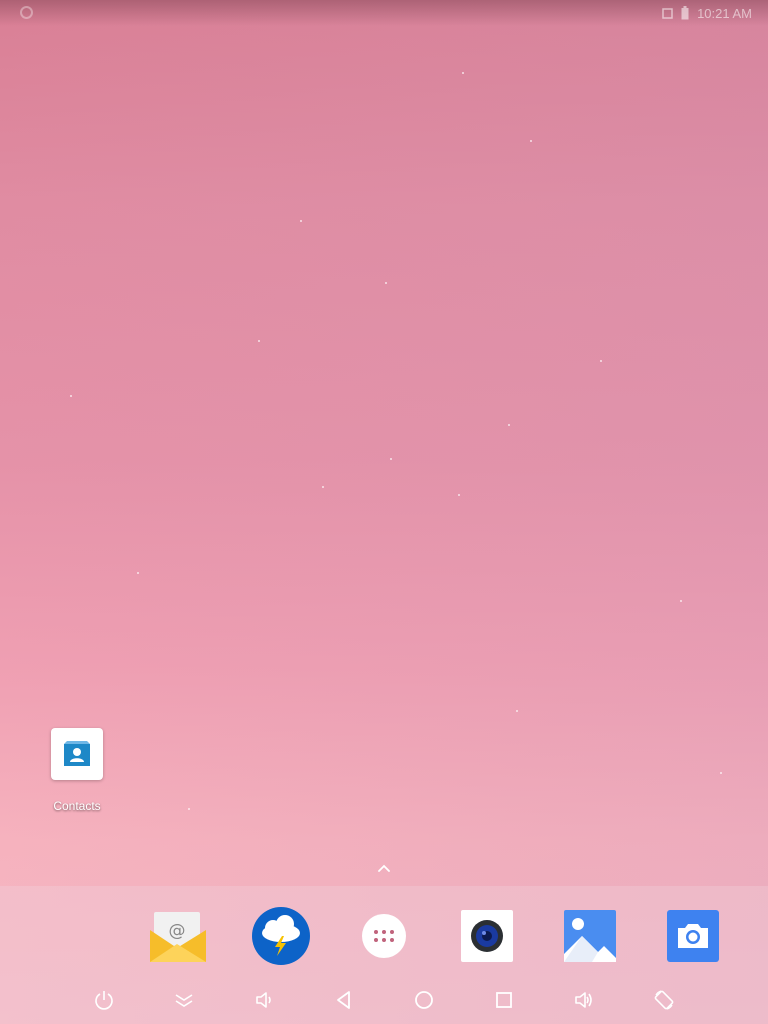 The width and height of the screenshot is (768, 1024). I want to click on status-bar: 10:21 AM, so click(384, 13).